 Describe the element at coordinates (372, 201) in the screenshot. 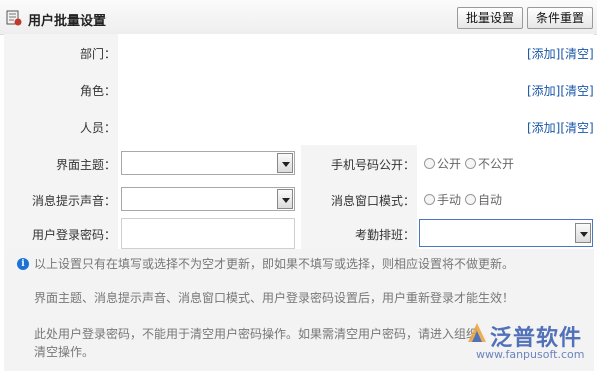

I see `window-mode-label: 消息窗口模式：` at that location.